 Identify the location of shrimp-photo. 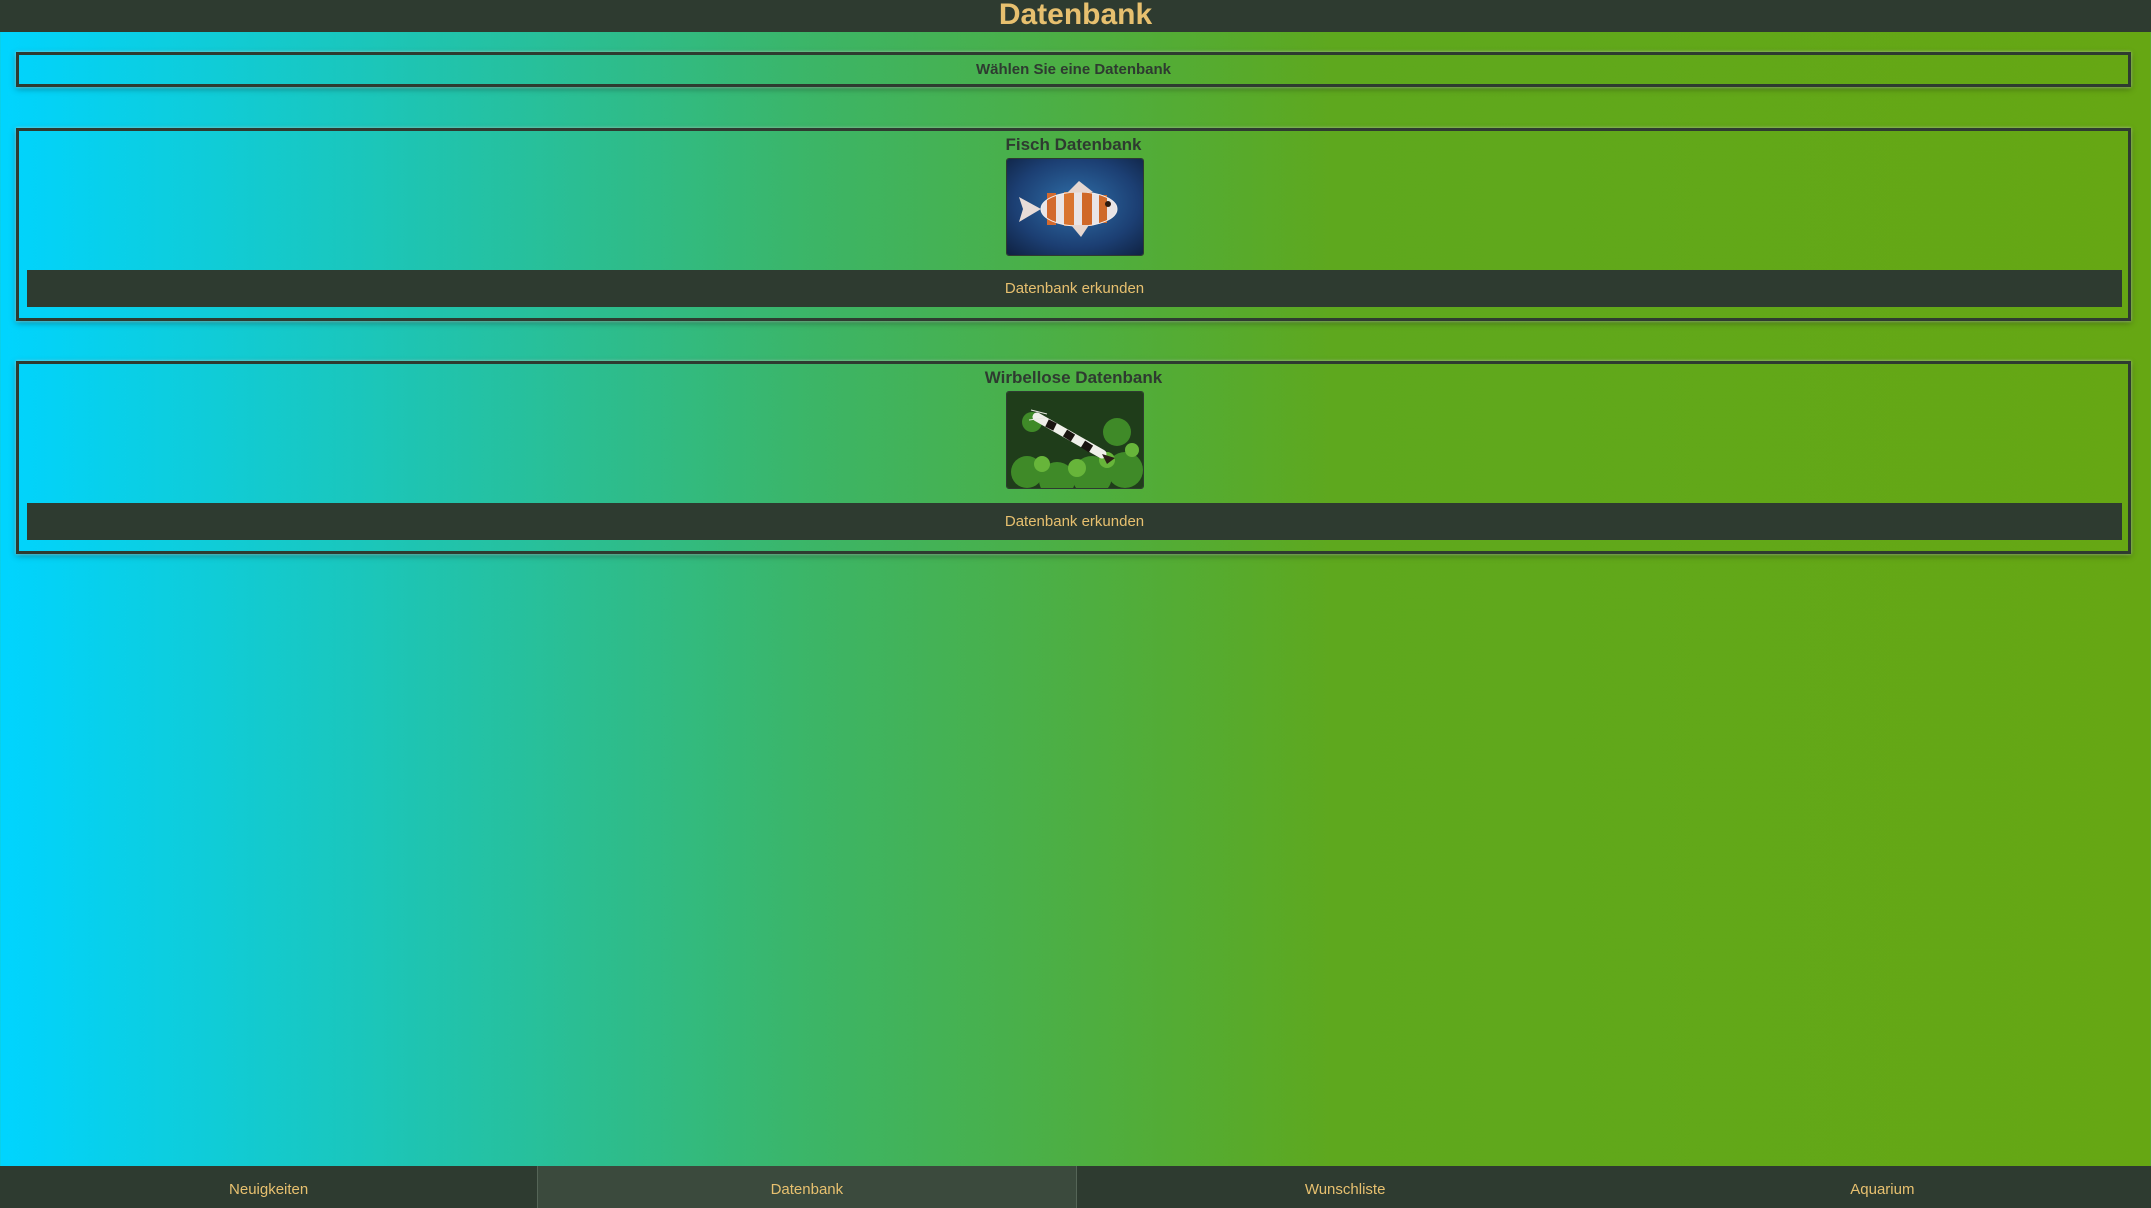
(1075, 440).